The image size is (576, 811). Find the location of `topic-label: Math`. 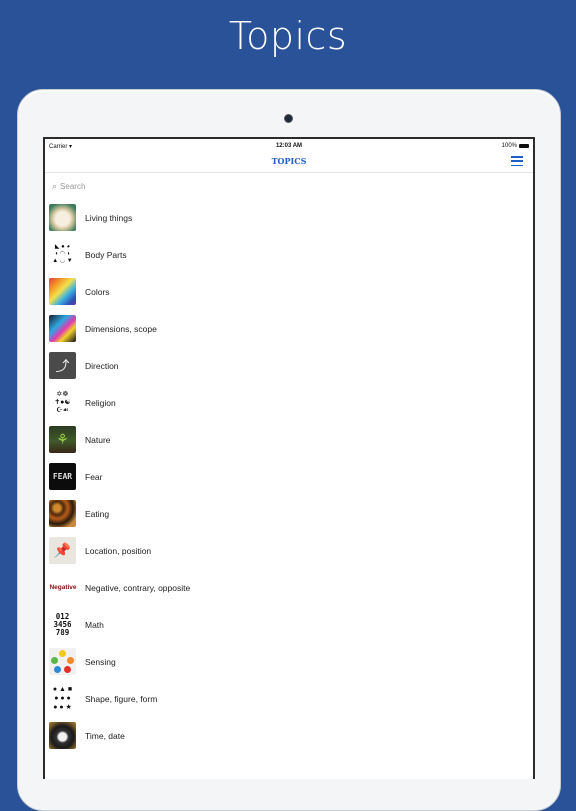

topic-label: Math is located at coordinates (94, 624).